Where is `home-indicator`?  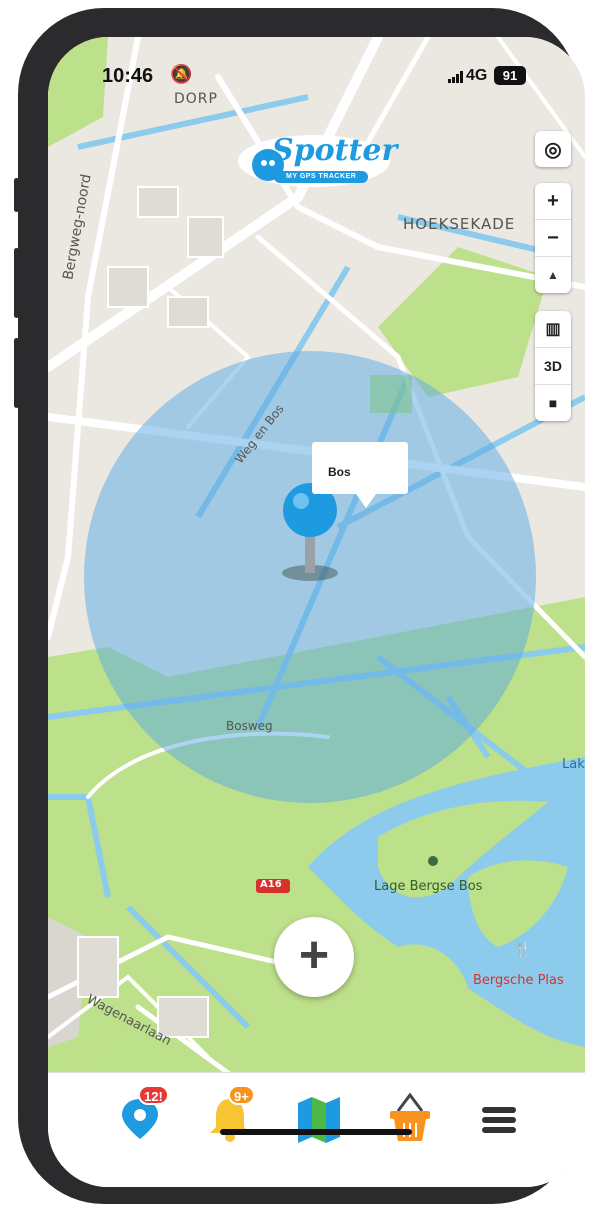
home-indicator is located at coordinates (316, 1132).